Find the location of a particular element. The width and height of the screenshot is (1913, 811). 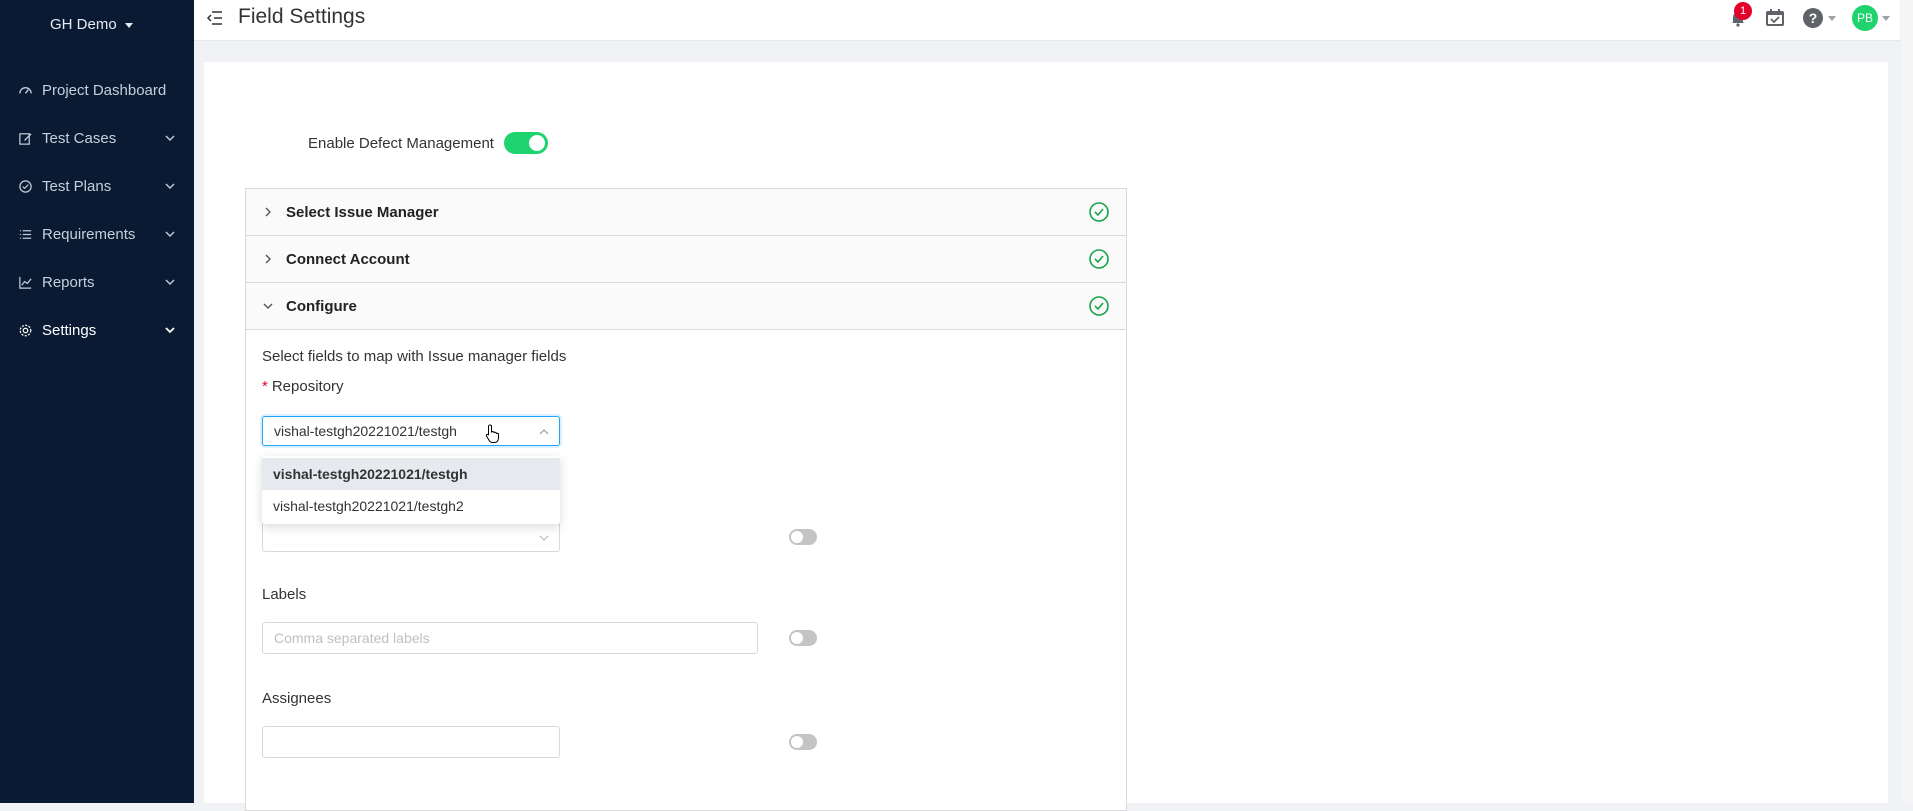

labels-toggle is located at coordinates (803, 638).